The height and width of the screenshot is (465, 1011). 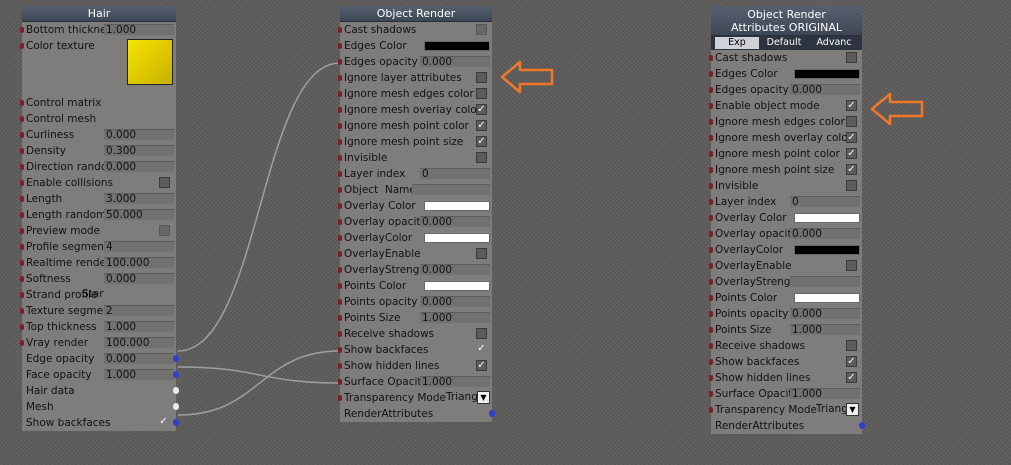 I want to click on or-row-show-backfaces: Show backfaces ✓, so click(x=415, y=350).